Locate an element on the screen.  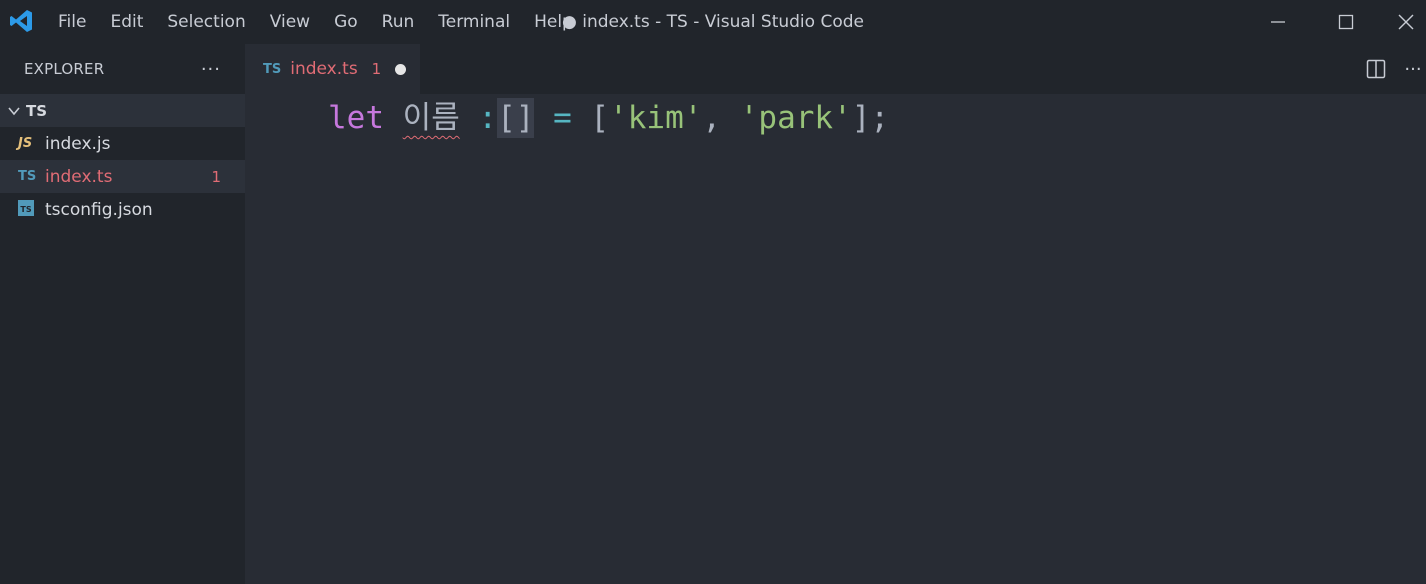
menu-terminal: Terminal is located at coordinates (474, 22).